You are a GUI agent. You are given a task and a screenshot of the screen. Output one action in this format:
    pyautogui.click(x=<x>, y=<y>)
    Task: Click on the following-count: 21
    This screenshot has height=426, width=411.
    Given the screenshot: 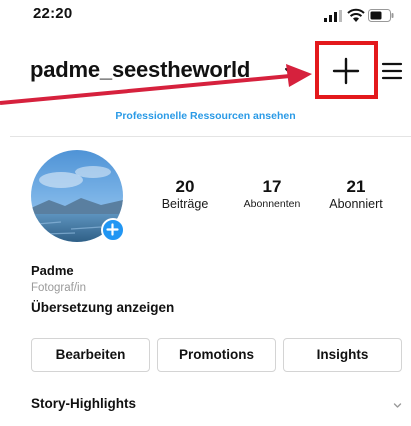 What is the action you would take?
    pyautogui.click(x=356, y=186)
    